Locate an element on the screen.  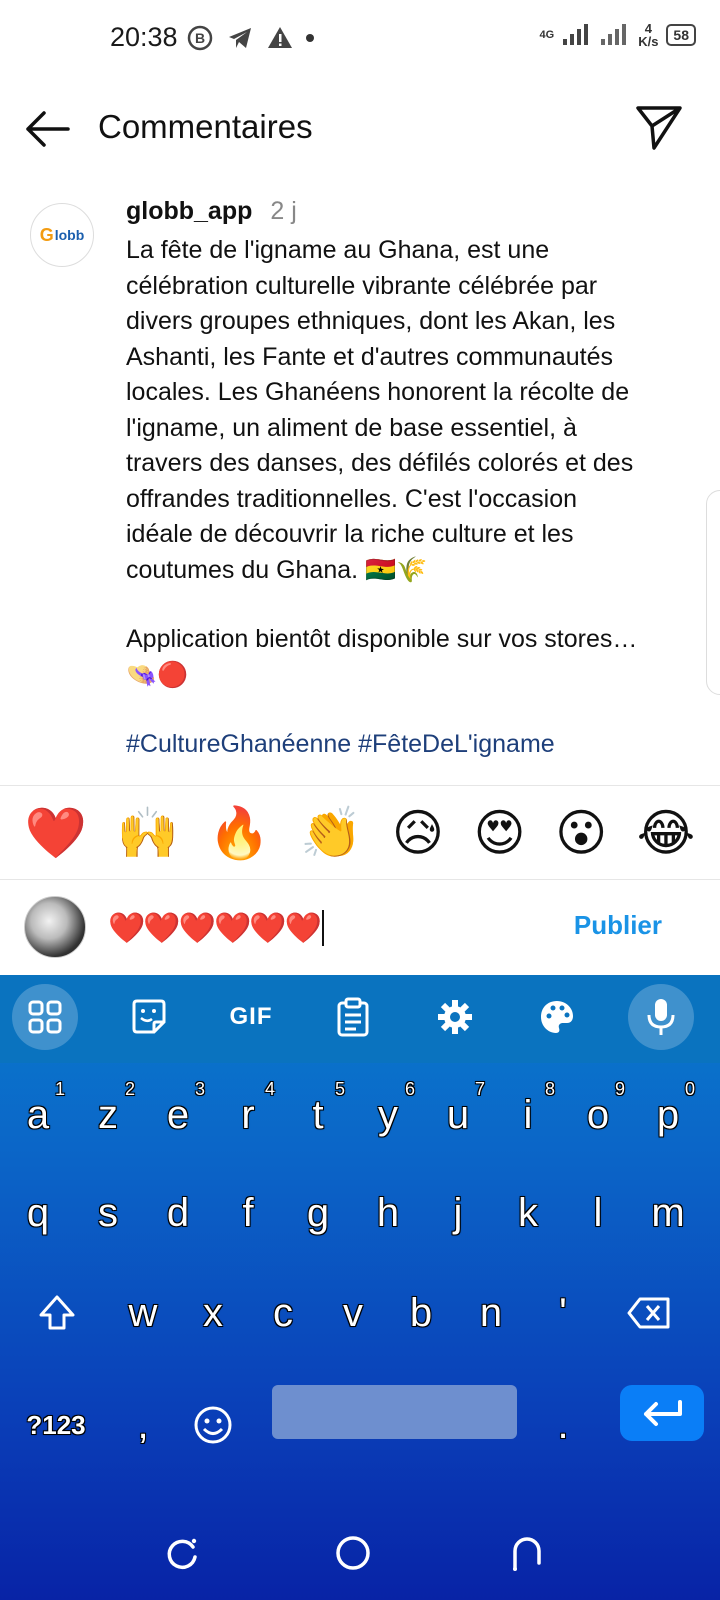
more-notifications-dot is located at coordinates (310, 38).